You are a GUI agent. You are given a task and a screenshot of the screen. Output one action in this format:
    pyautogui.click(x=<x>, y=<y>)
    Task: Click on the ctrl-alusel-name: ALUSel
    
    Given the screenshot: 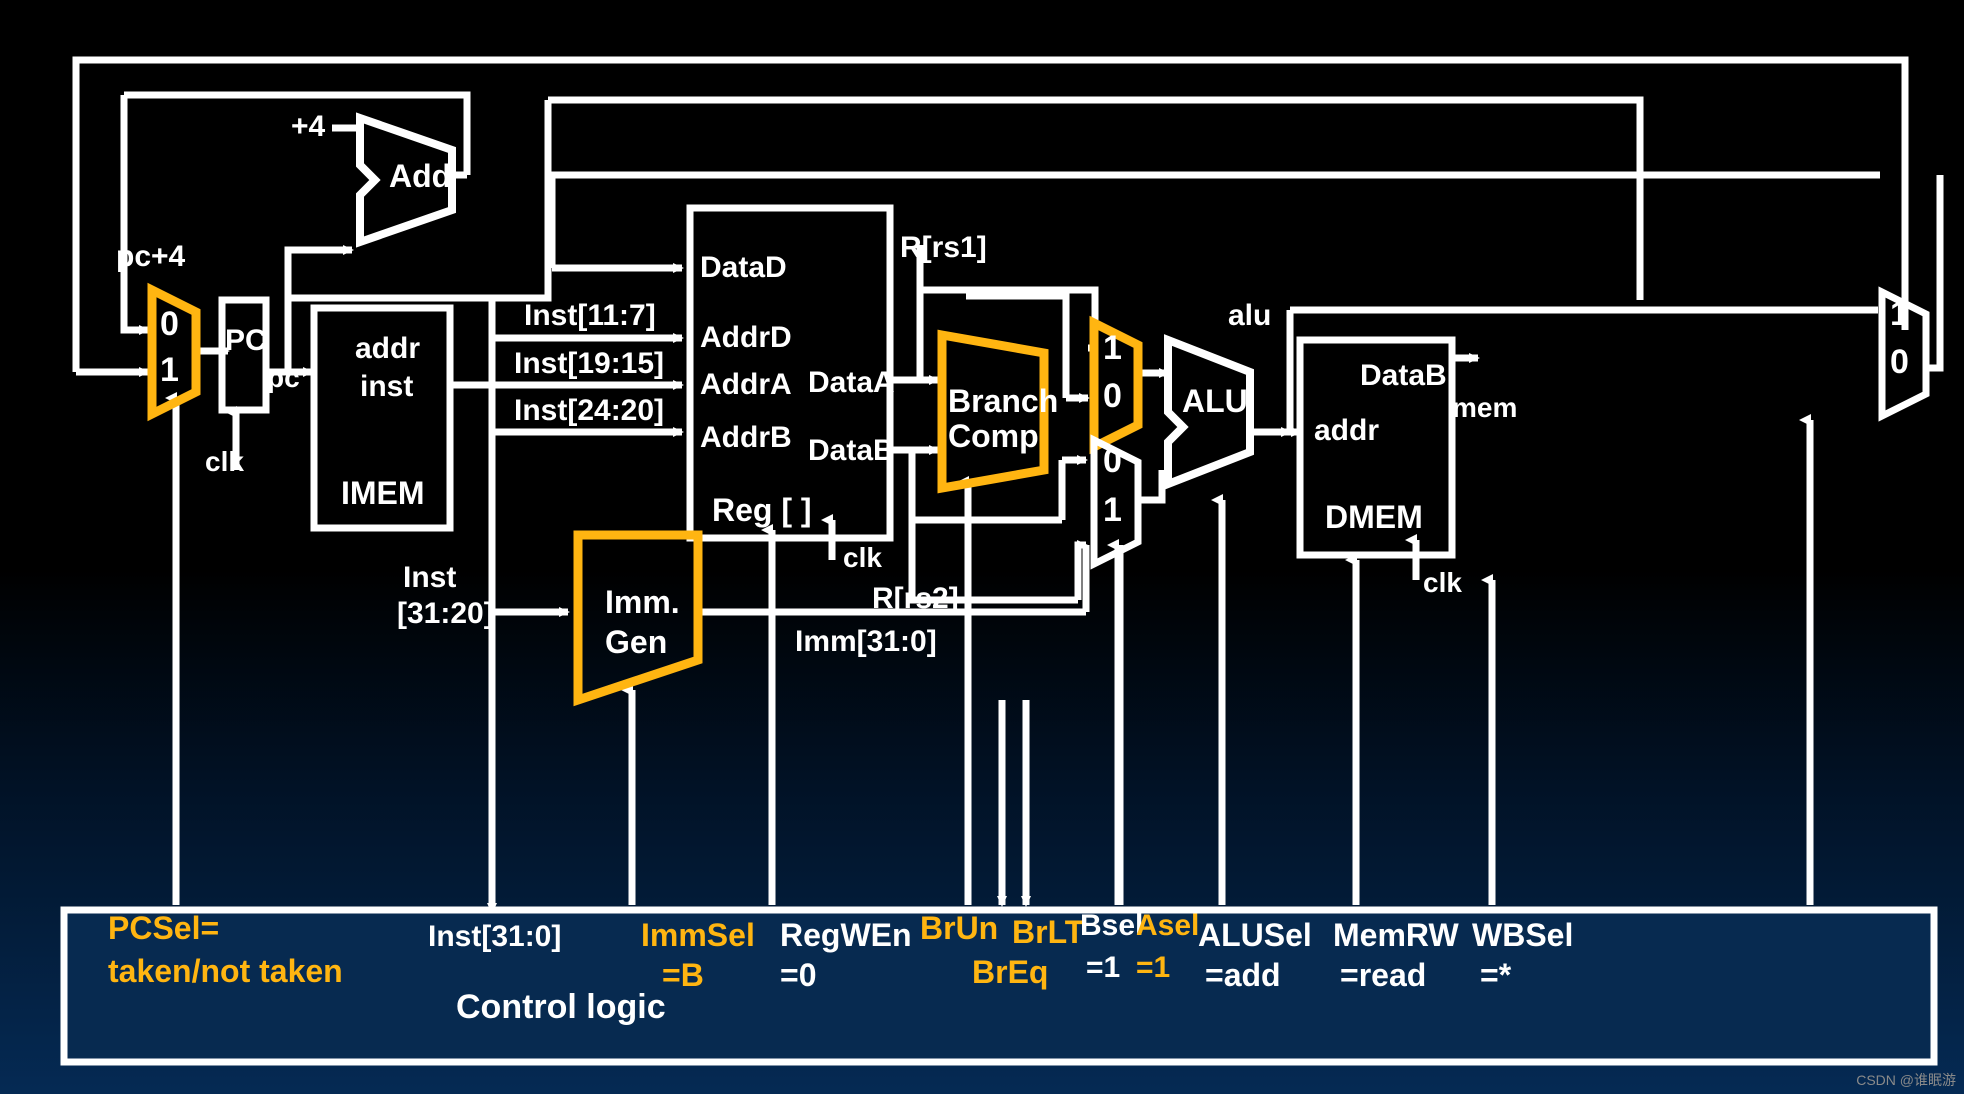 What is the action you would take?
    pyautogui.click(x=1255, y=935)
    